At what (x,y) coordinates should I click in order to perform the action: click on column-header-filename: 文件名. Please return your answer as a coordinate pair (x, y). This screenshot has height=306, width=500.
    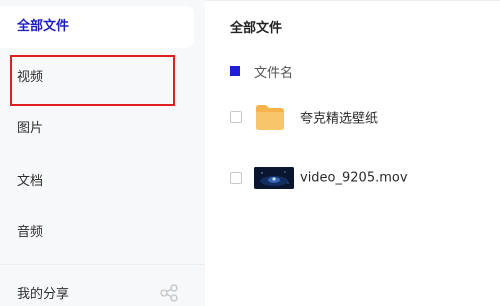
    Looking at the image, I should click on (273, 71).